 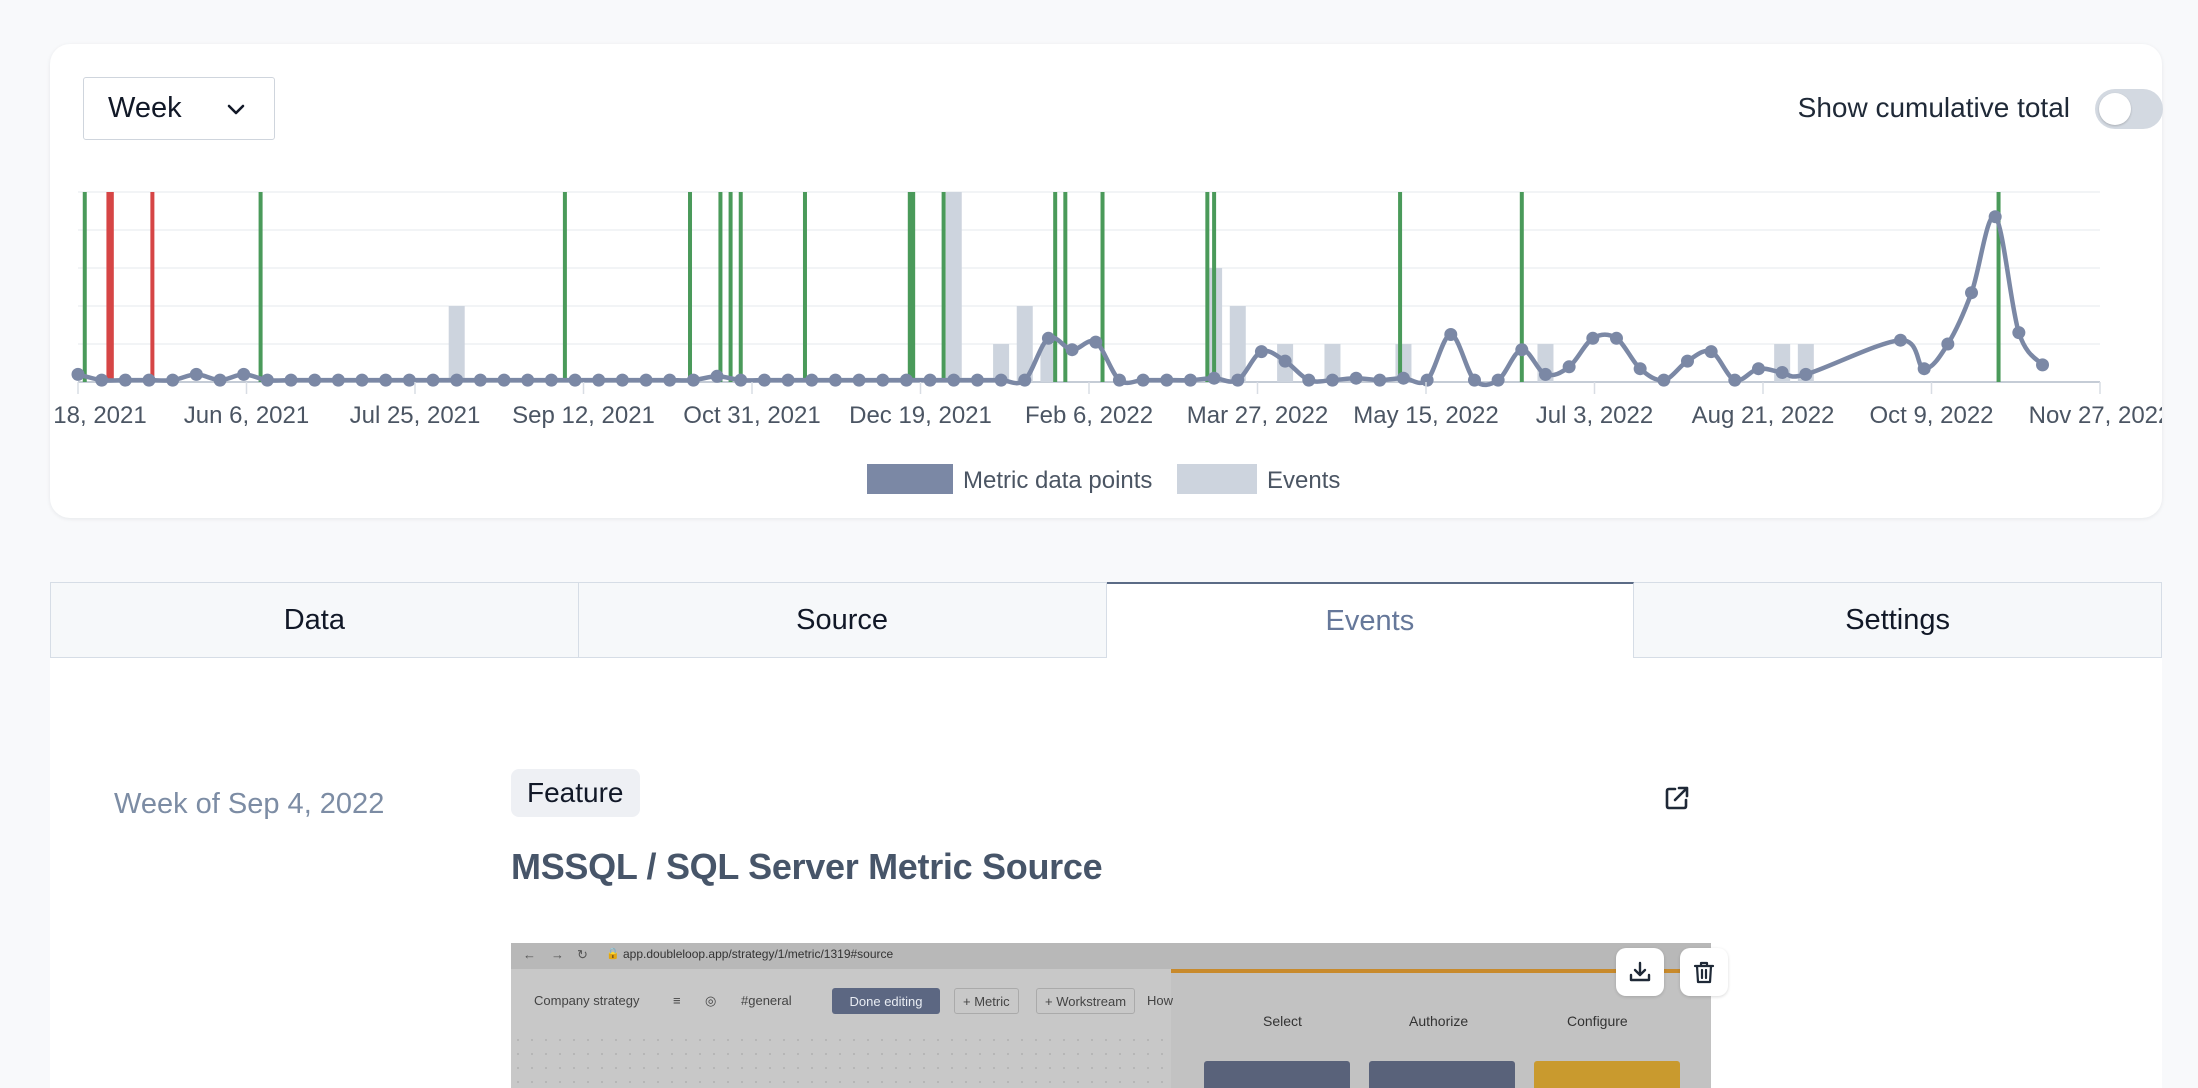 What do you see at coordinates (1677, 798) in the screenshot?
I see `external-link-icon` at bounding box center [1677, 798].